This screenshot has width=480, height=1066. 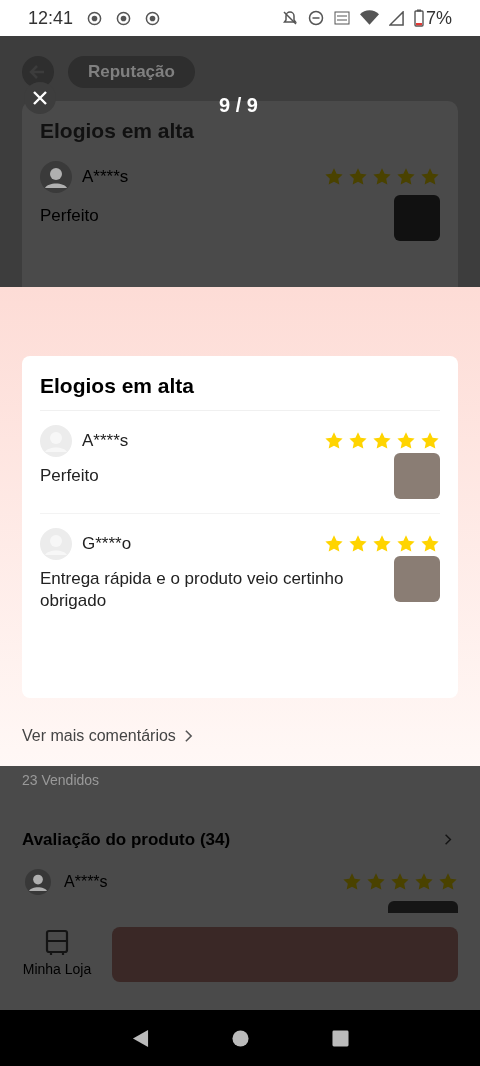 What do you see at coordinates (240, 1038) in the screenshot?
I see `home-icon` at bounding box center [240, 1038].